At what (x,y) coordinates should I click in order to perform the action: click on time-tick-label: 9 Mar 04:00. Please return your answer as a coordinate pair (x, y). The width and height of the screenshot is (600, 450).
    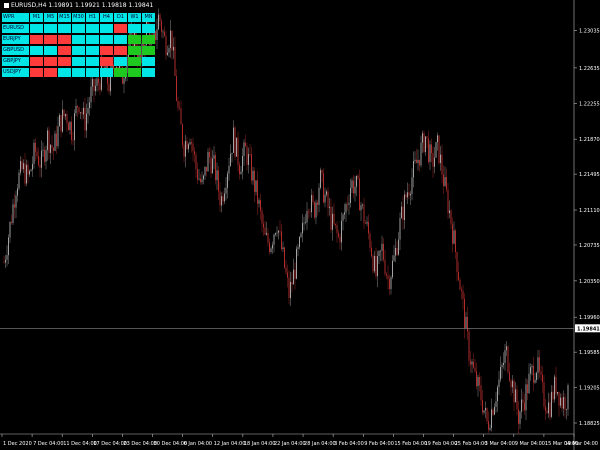
    Looking at the image, I should click on (530, 444).